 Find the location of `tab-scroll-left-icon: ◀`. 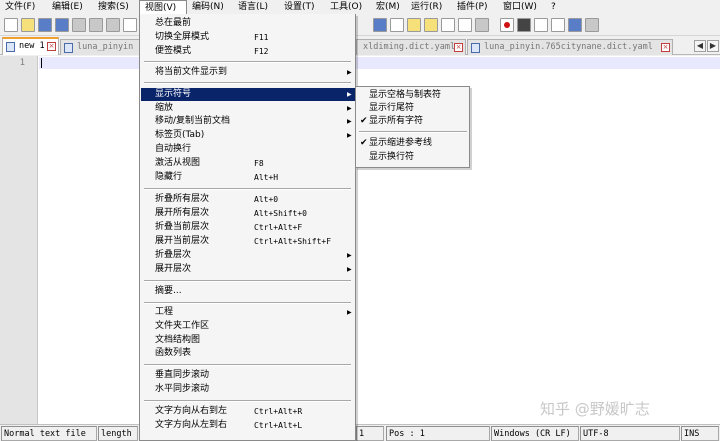

tab-scroll-left-icon: ◀ is located at coordinates (700, 46).